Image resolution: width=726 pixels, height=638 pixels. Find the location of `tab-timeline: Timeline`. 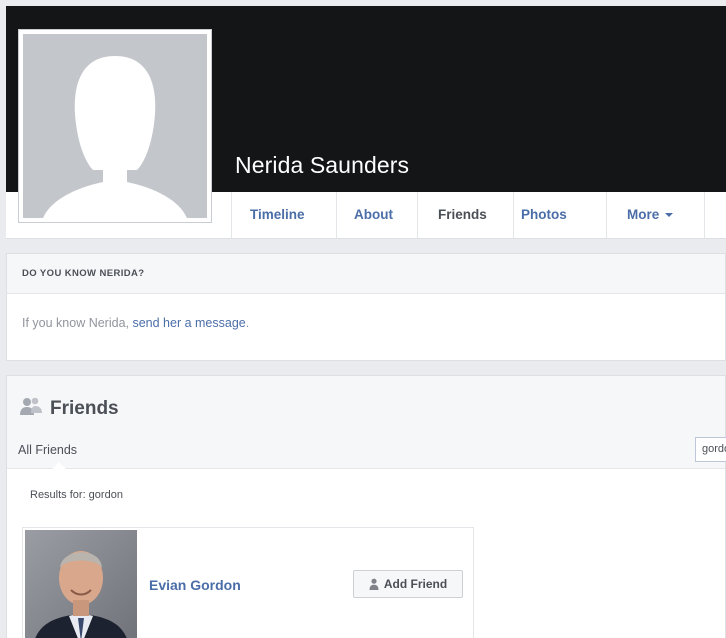

tab-timeline: Timeline is located at coordinates (277, 215).